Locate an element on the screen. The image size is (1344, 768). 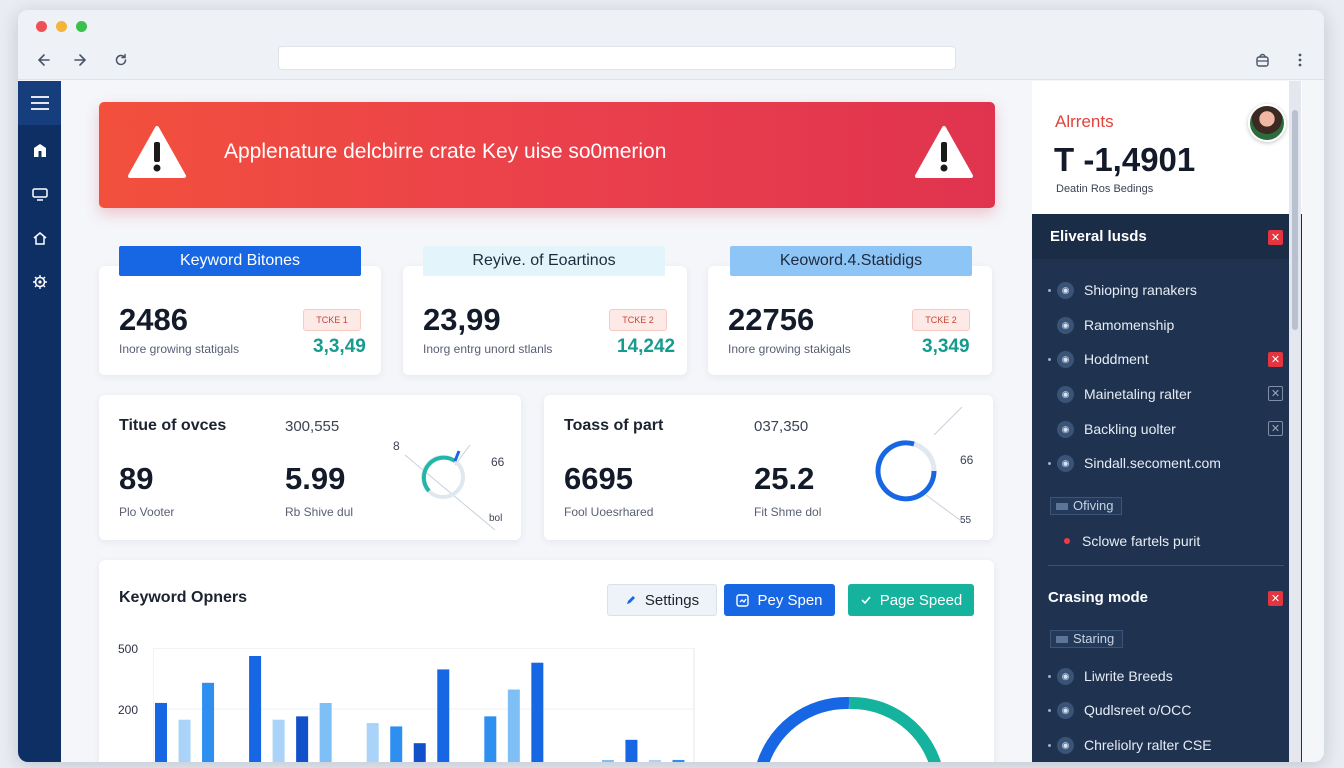
sidebar-menu-button is located at coordinates (39, 103).